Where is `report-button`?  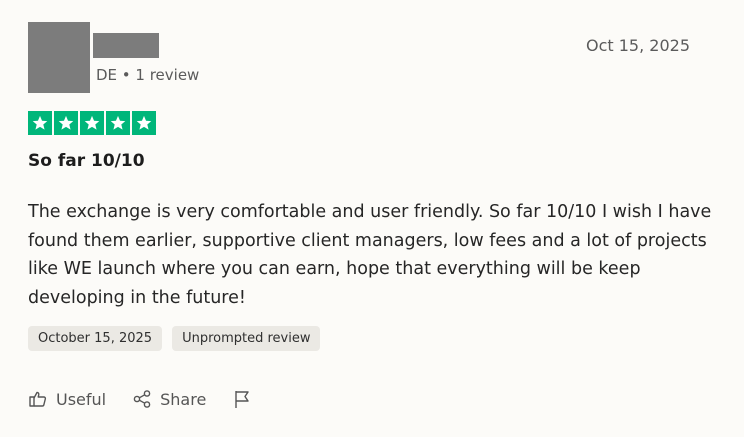
report-button is located at coordinates (242, 399).